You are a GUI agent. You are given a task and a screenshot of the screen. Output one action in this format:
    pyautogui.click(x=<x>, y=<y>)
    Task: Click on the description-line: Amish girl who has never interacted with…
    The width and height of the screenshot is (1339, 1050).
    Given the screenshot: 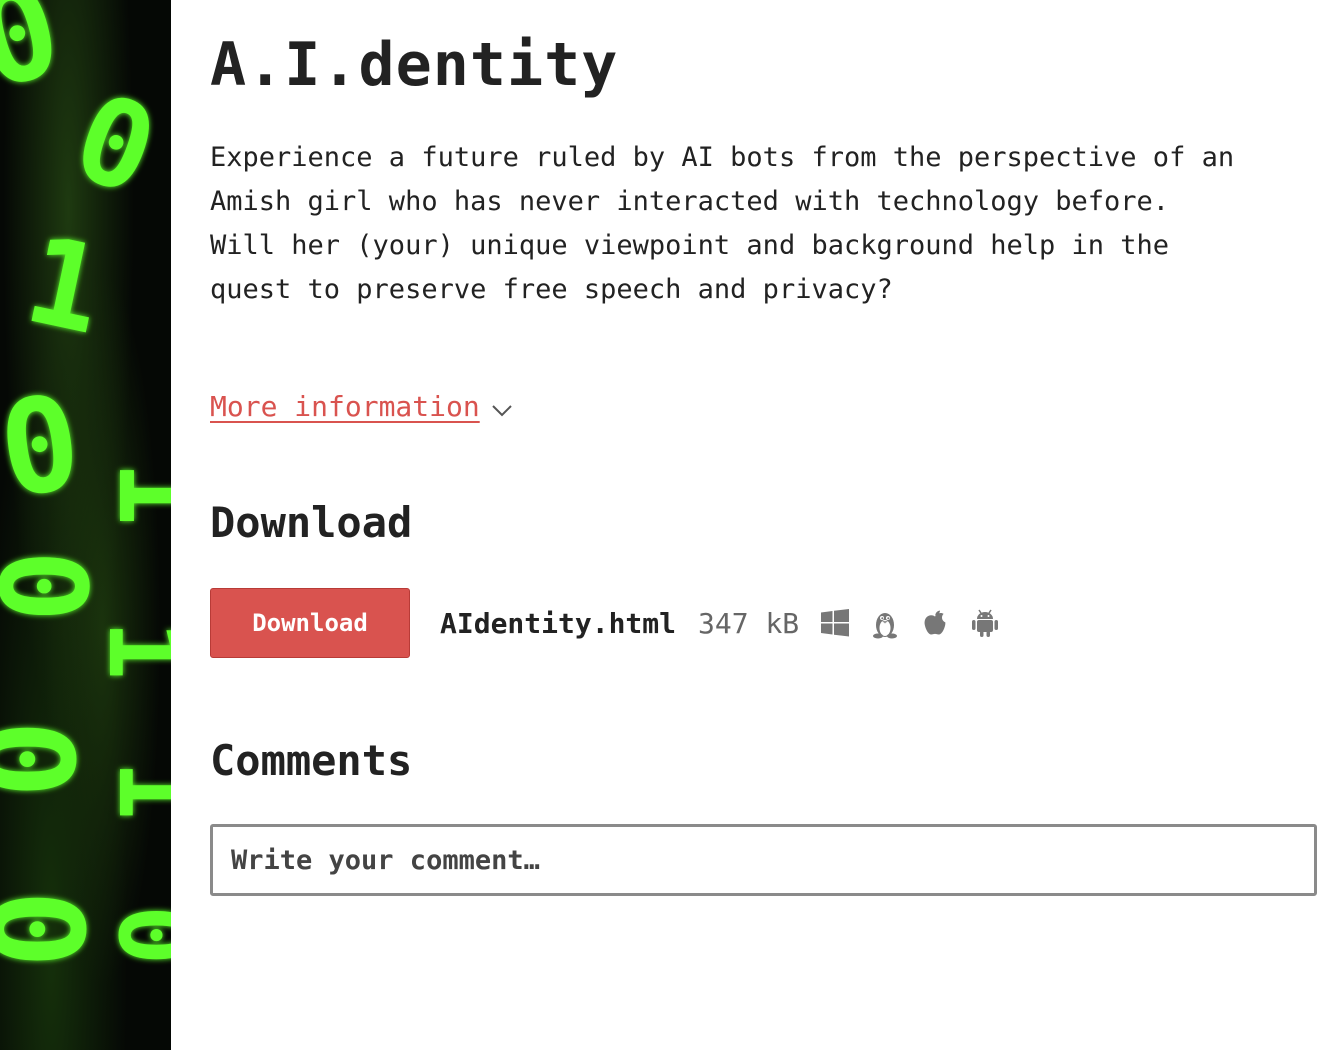 What is the action you would take?
    pyautogui.click(x=690, y=201)
    